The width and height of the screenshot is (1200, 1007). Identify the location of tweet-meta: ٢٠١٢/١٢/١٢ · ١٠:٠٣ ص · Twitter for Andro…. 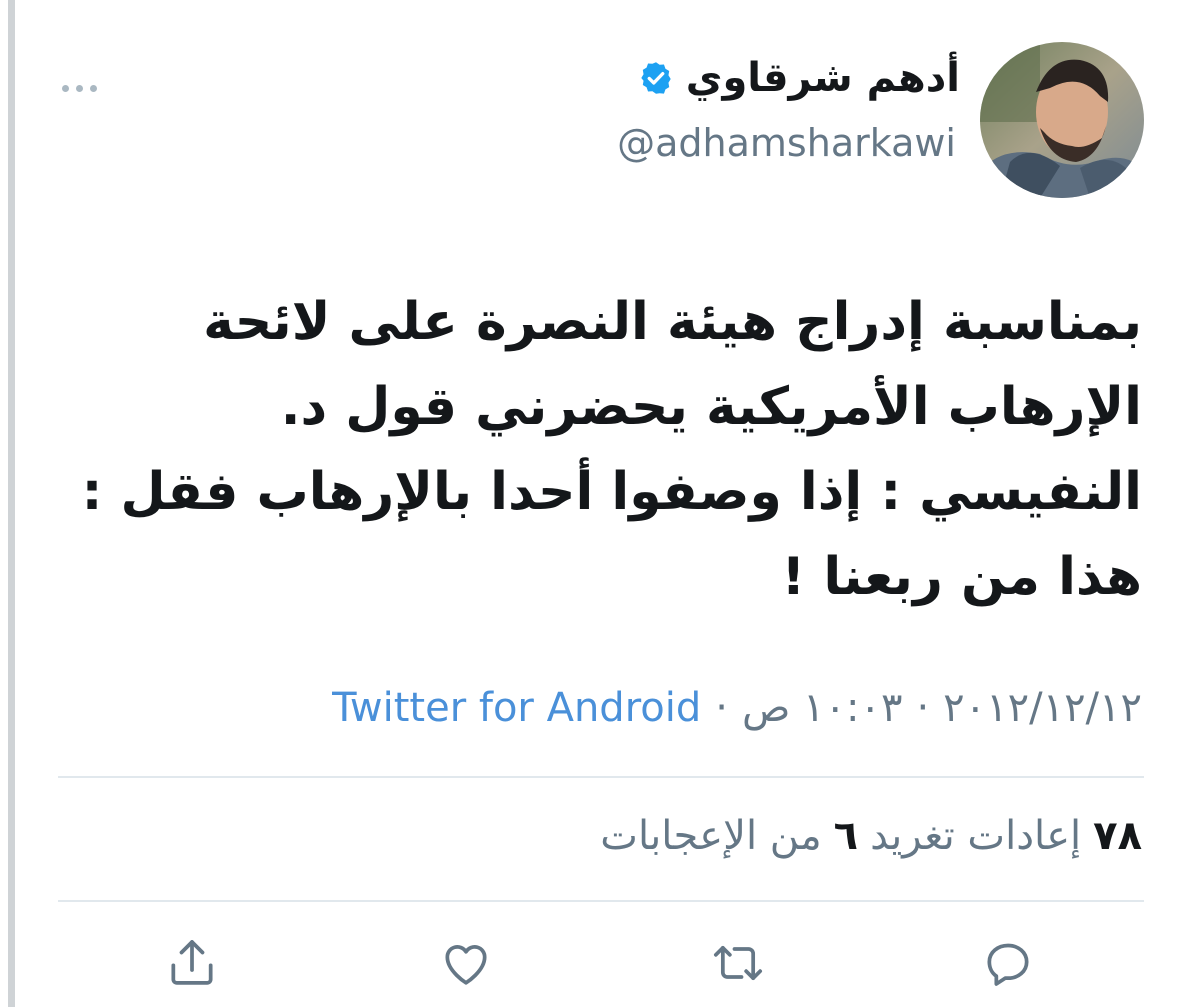
(737, 708).